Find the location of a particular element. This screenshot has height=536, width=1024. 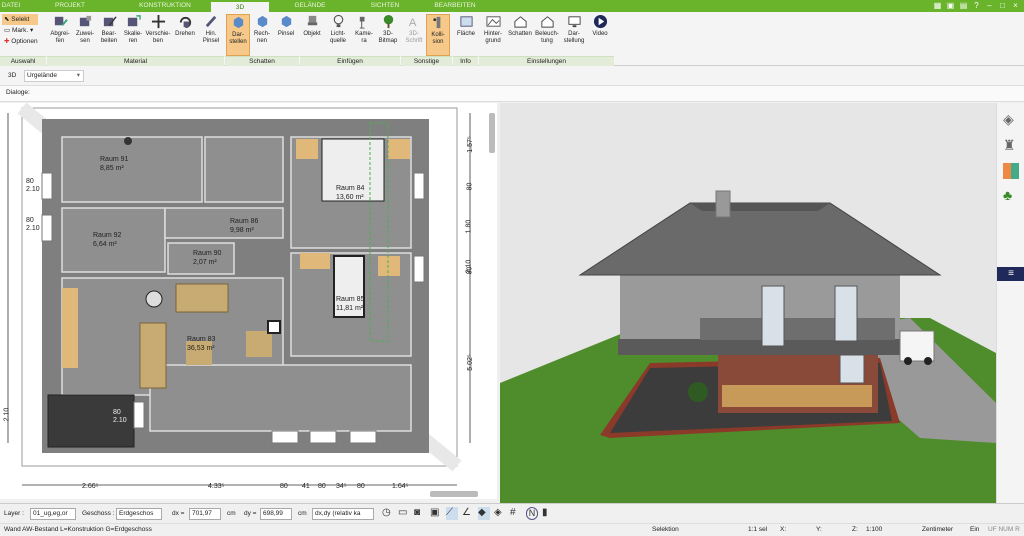

tab-gelaende: GELÄNDE is located at coordinates (310, 6).